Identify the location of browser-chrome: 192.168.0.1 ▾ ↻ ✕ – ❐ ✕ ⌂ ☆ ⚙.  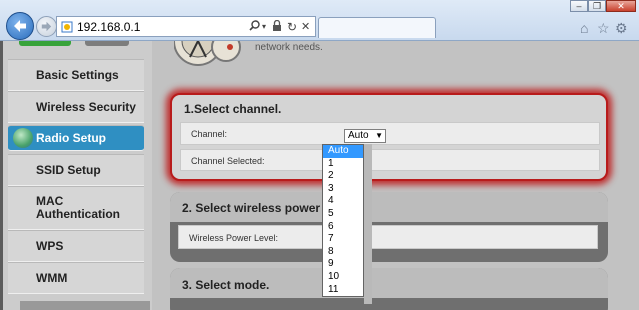
(319, 20).